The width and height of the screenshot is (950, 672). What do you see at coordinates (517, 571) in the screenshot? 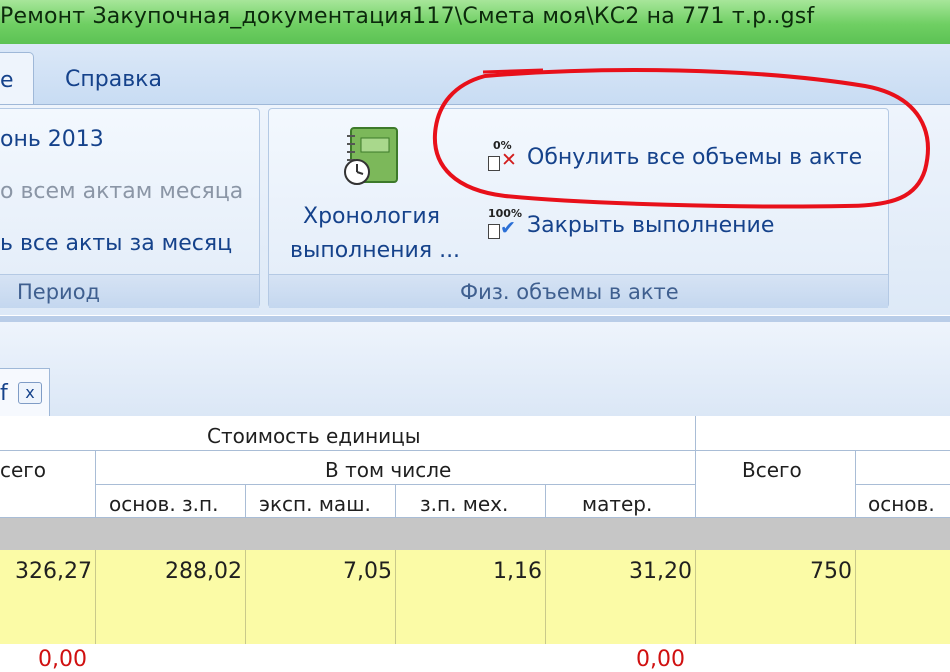
I see `cell-zp-meh: 1,16` at bounding box center [517, 571].